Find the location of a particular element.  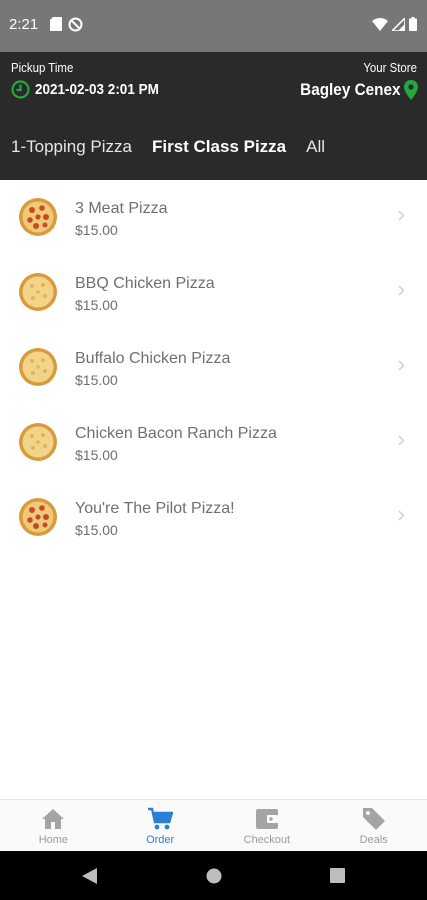

pickup-time-value: 2021-02-03 2:01 PM is located at coordinates (97, 89).